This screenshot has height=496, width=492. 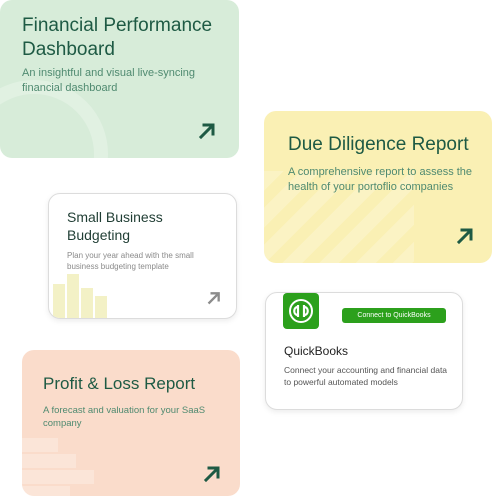 What do you see at coordinates (117, 37) in the screenshot?
I see `card-title: Financial Performance Dashboard` at bounding box center [117, 37].